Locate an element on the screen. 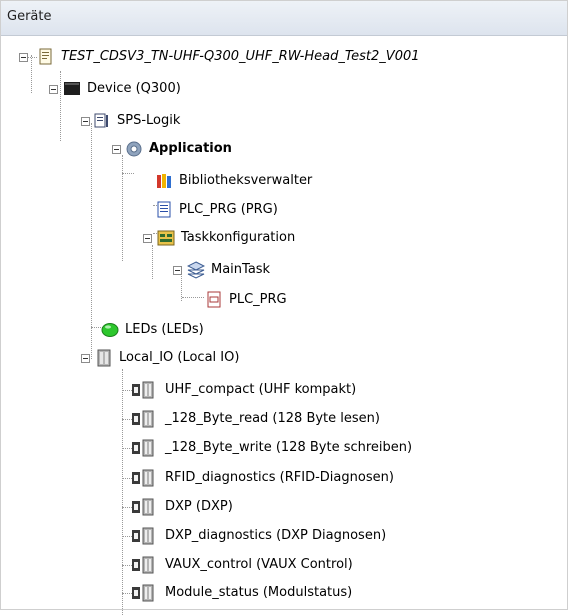 This screenshot has width=568, height=615. tree-item-io-module: UHF_compact (UHF kompakt) is located at coordinates (281, 390).